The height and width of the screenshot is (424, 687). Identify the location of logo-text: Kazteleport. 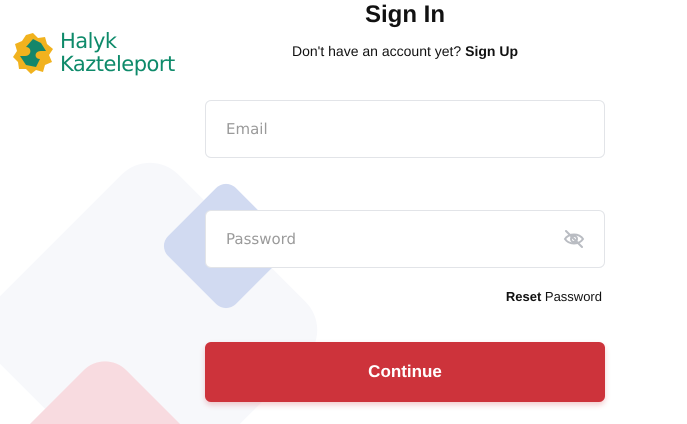
(117, 64).